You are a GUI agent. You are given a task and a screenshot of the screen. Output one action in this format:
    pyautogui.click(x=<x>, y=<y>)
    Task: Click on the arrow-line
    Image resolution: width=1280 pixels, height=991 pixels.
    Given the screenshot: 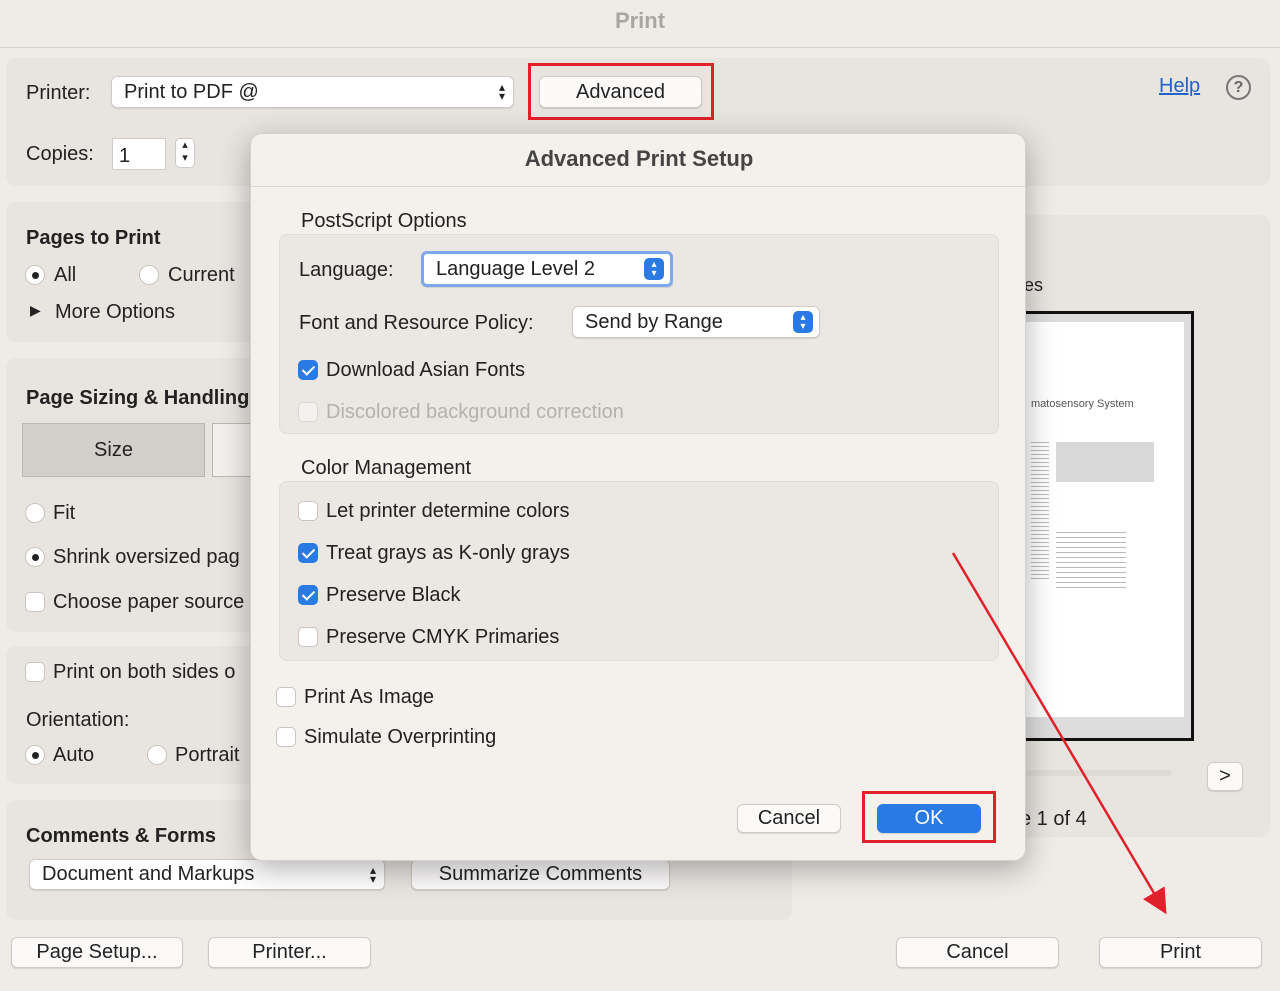 What is the action you would take?
    pyautogui.click(x=1059, y=733)
    